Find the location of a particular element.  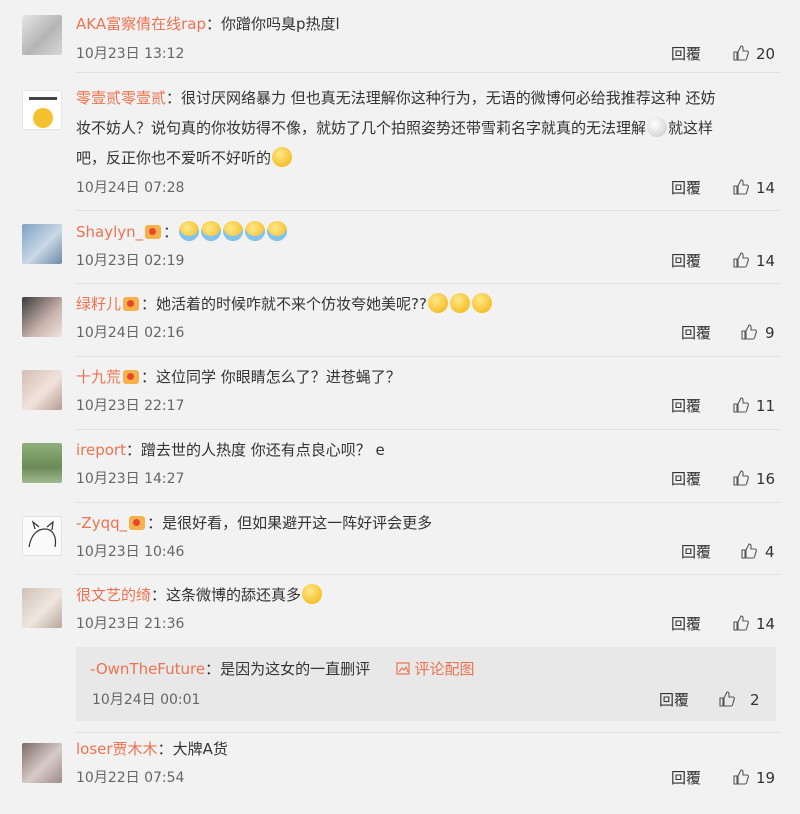

like-count: 20 is located at coordinates (766, 54).